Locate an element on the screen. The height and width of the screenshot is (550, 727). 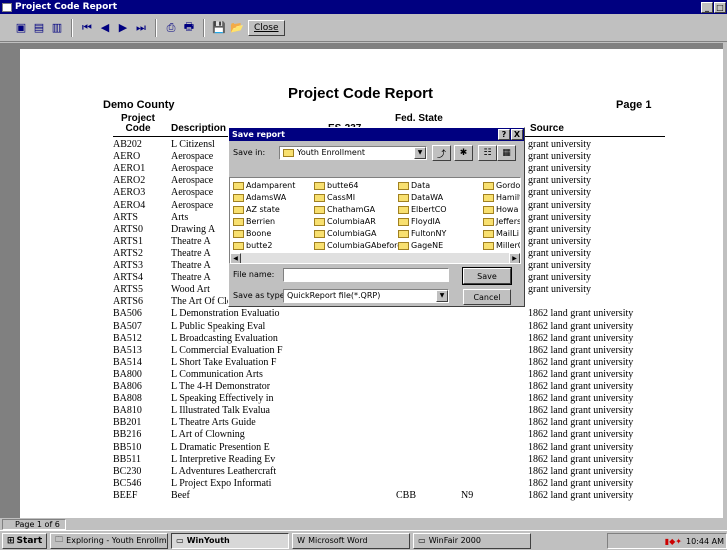
cell-code: ARTS5 is located at coordinates (128, 290).